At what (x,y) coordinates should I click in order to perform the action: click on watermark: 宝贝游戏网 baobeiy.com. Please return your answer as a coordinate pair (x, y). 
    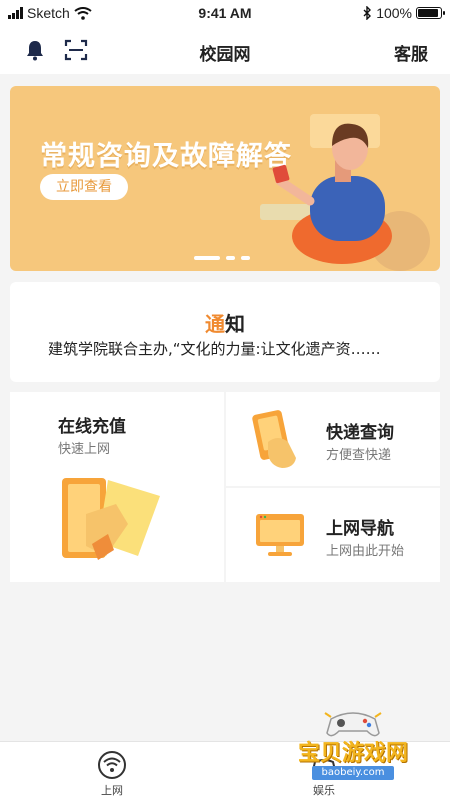
    Looking at the image, I should click on (353, 752).